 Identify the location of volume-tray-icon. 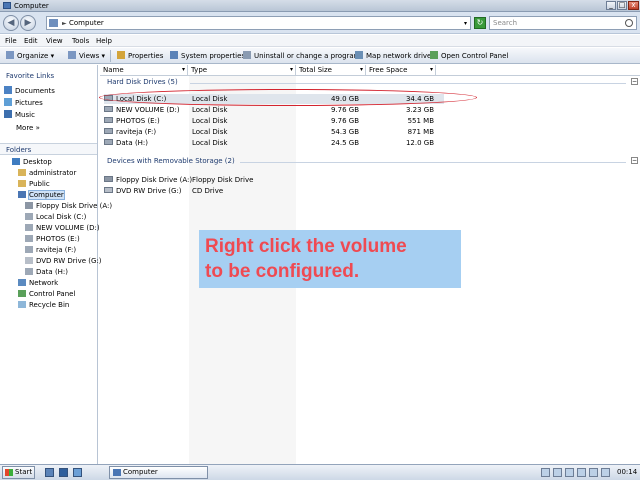
(605, 472).